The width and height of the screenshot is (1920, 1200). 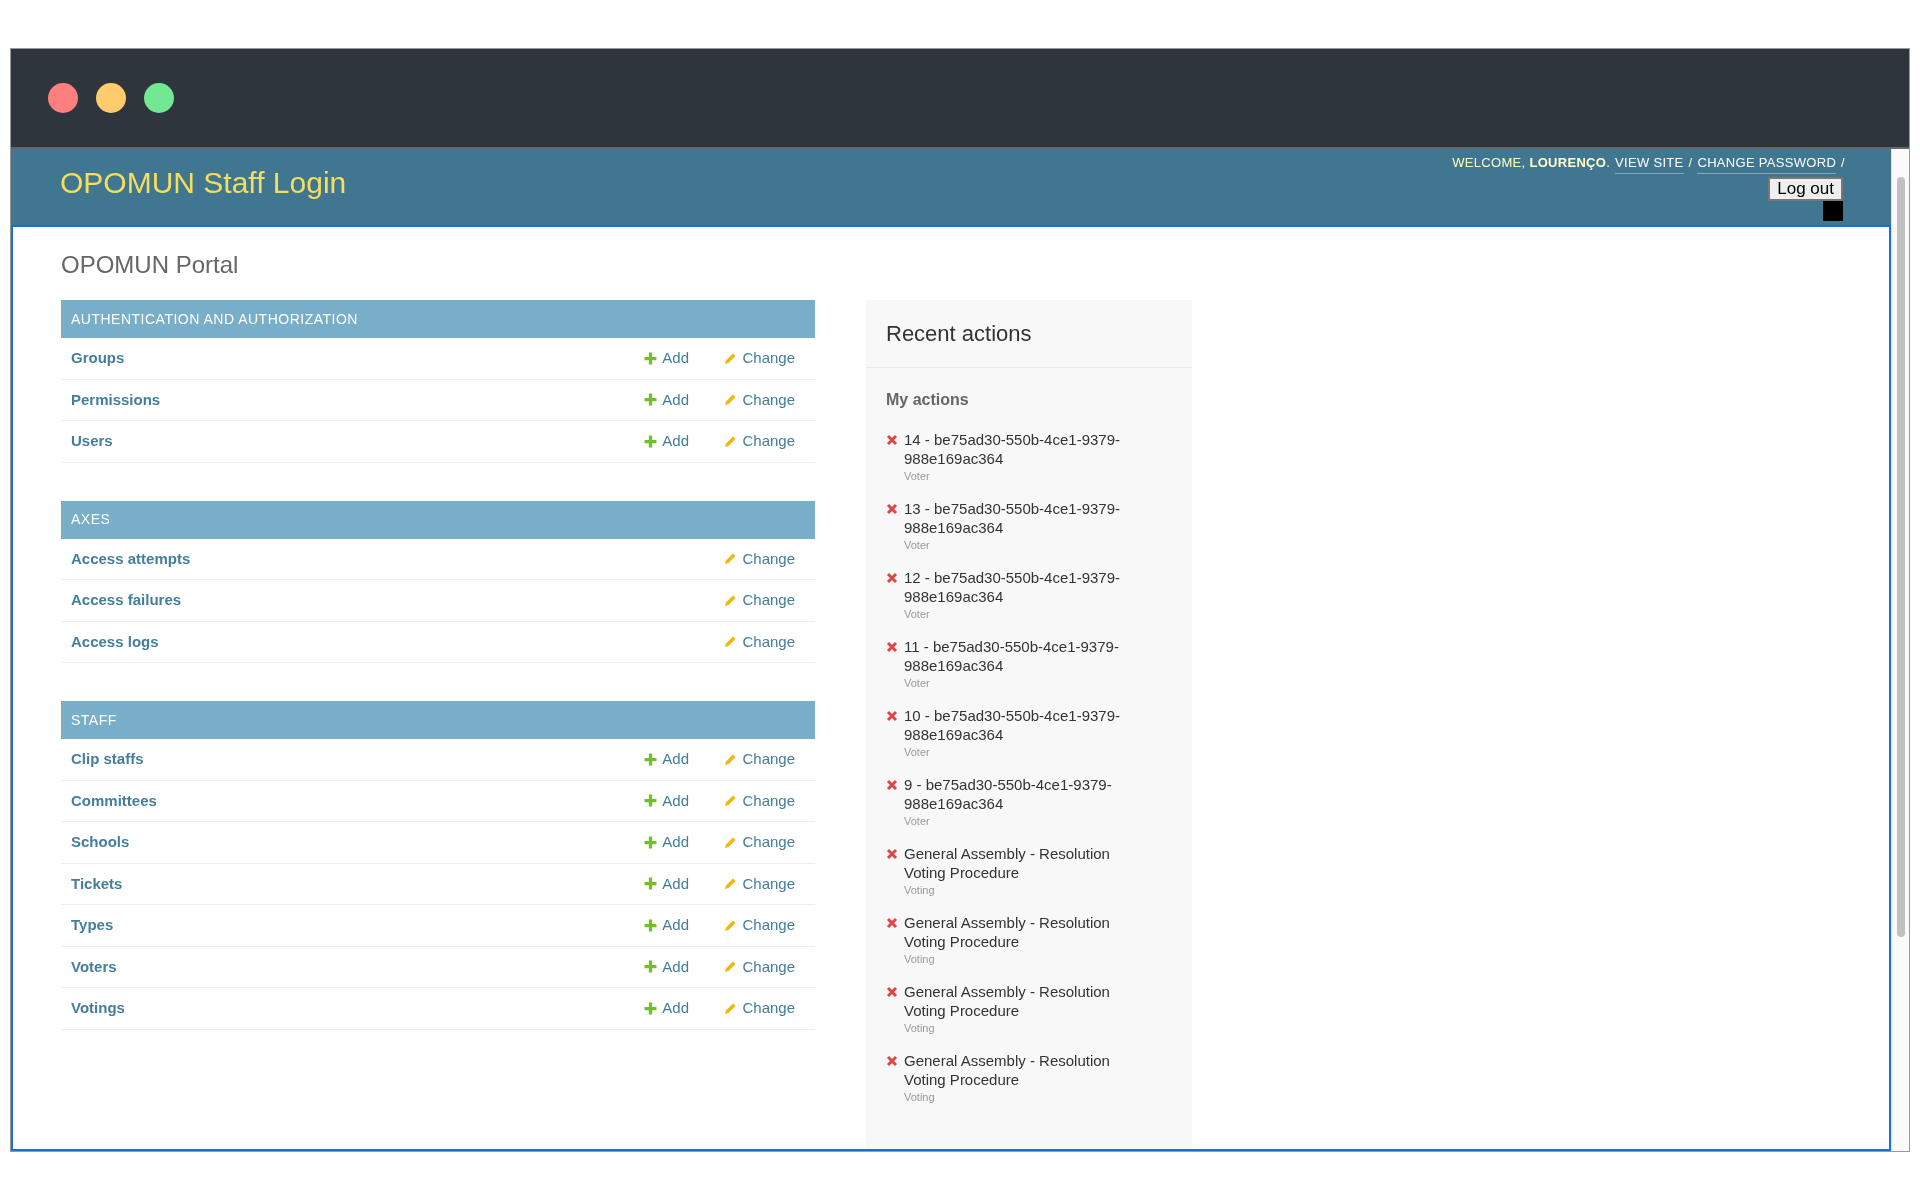 What do you see at coordinates (340, 441) in the screenshot?
I see `model-link: Users` at bounding box center [340, 441].